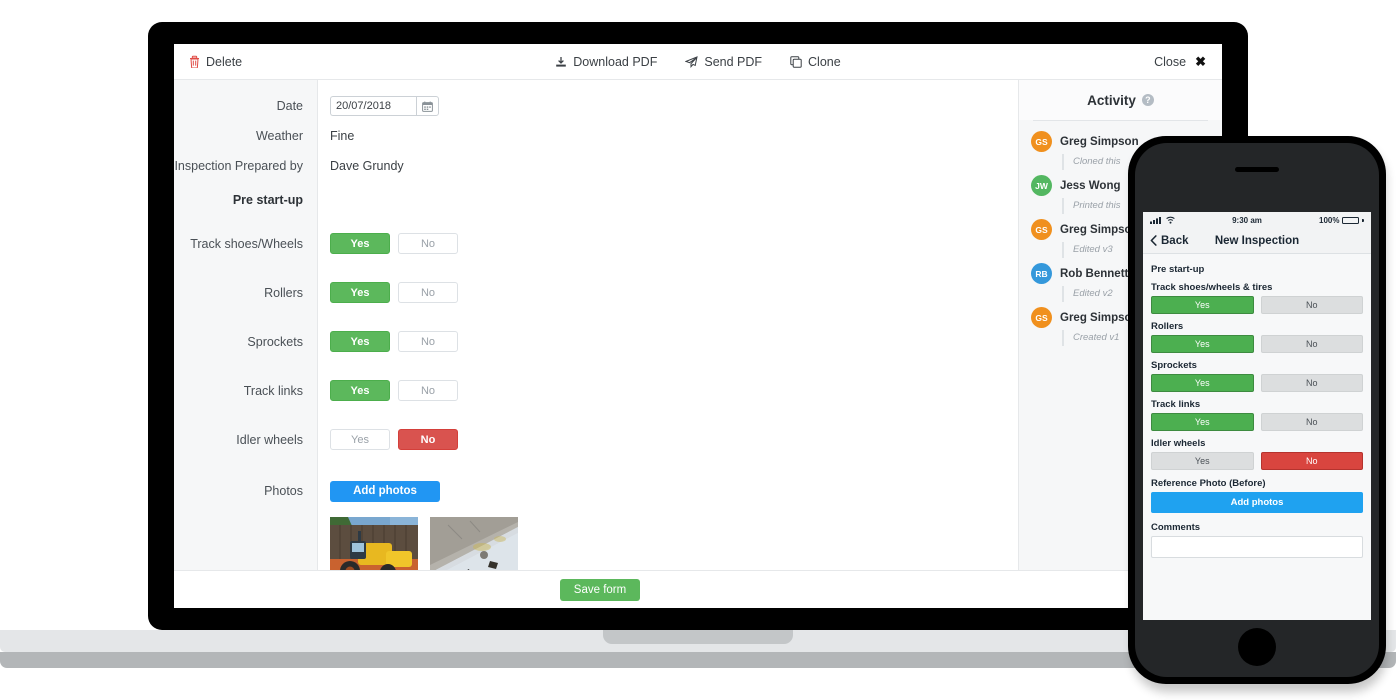 The image size is (1400, 700). What do you see at coordinates (668, 341) in the screenshot?
I see `field-sprockets-row: Yes No` at bounding box center [668, 341].